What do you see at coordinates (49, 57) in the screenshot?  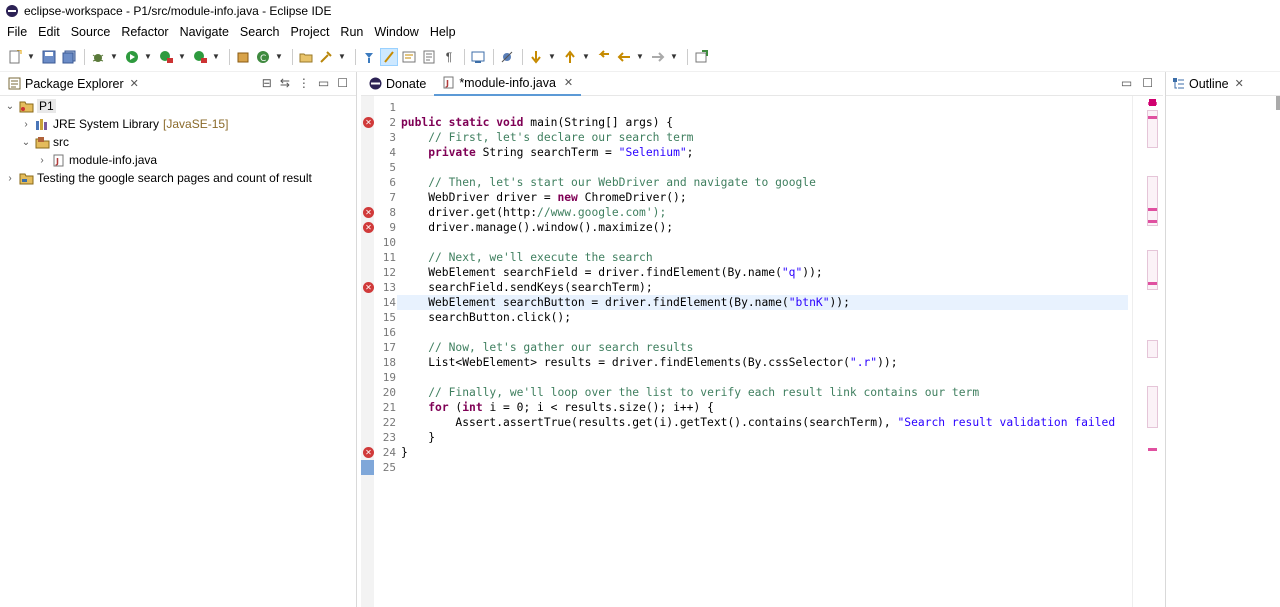 I see `save-icon` at bounding box center [49, 57].